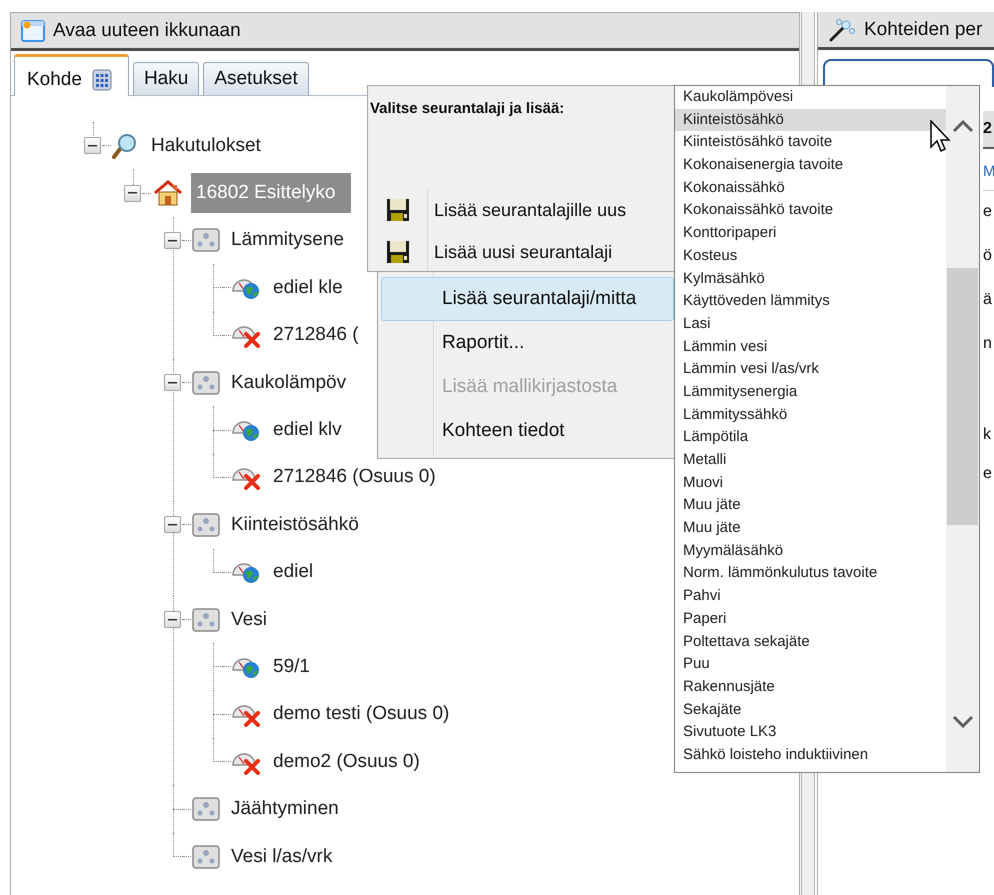 The height and width of the screenshot is (895, 994). Describe the element at coordinates (962, 396) in the screenshot. I see `scrollbar-thumb` at that location.